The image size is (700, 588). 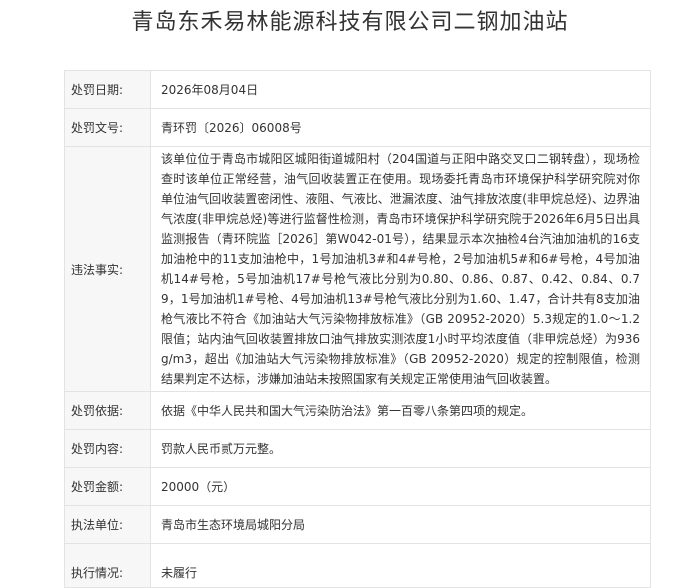 I want to click on table-row-penalty-date: 处罚日期: 2026年08月04日, so click(x=357, y=89).